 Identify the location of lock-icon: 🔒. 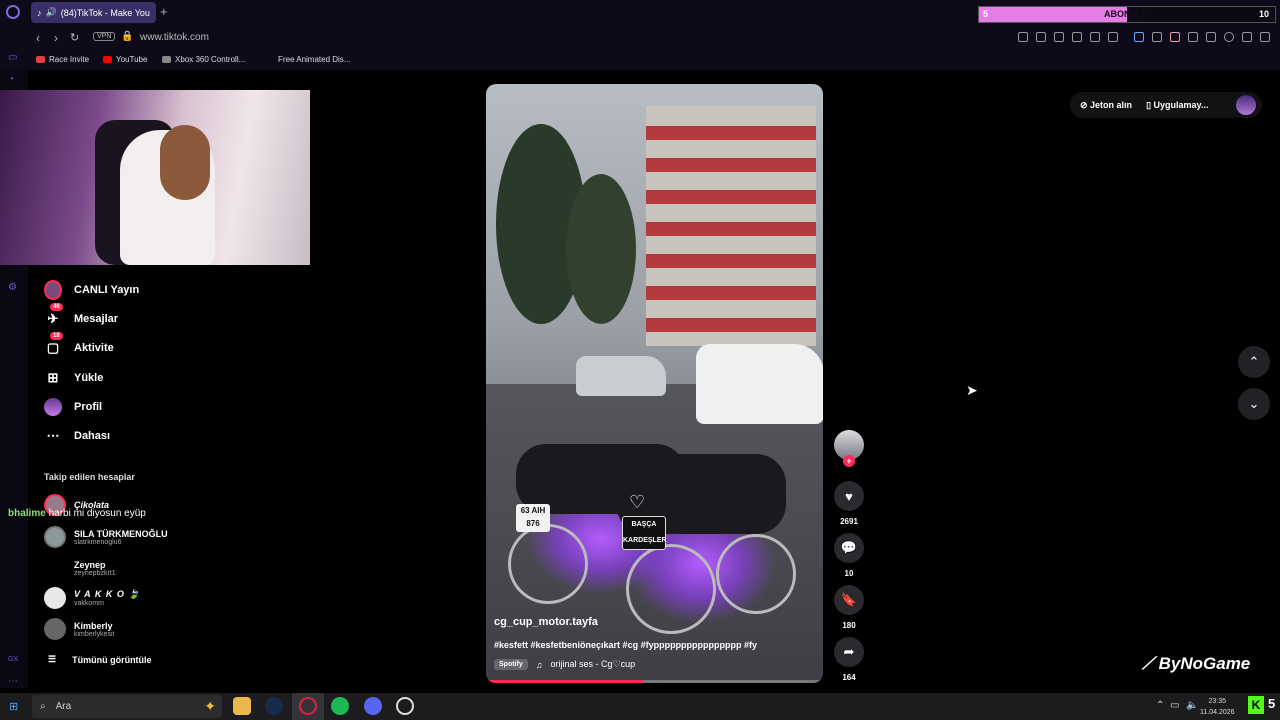
(127, 36).